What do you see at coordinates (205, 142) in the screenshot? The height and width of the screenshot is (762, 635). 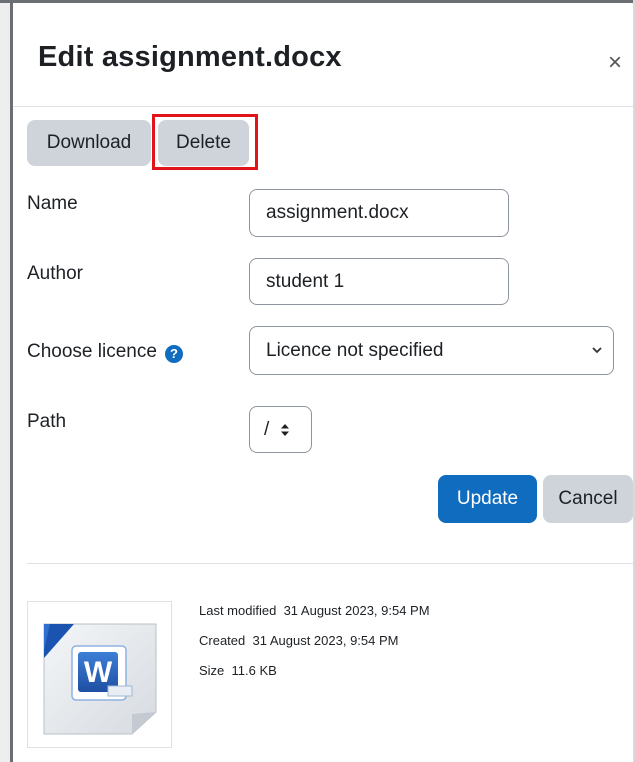 I see `delete-highlight-box` at bounding box center [205, 142].